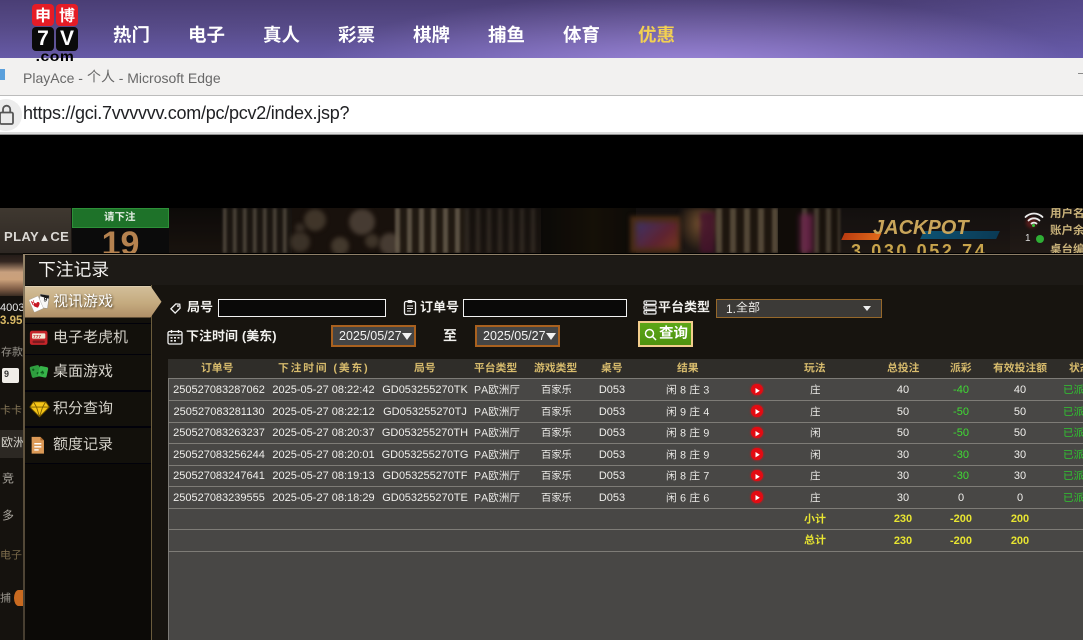 Image resolution: width=1083 pixels, height=640 pixels. What do you see at coordinates (37, 337) in the screenshot?
I see `svg-text: 777` at bounding box center [37, 337].